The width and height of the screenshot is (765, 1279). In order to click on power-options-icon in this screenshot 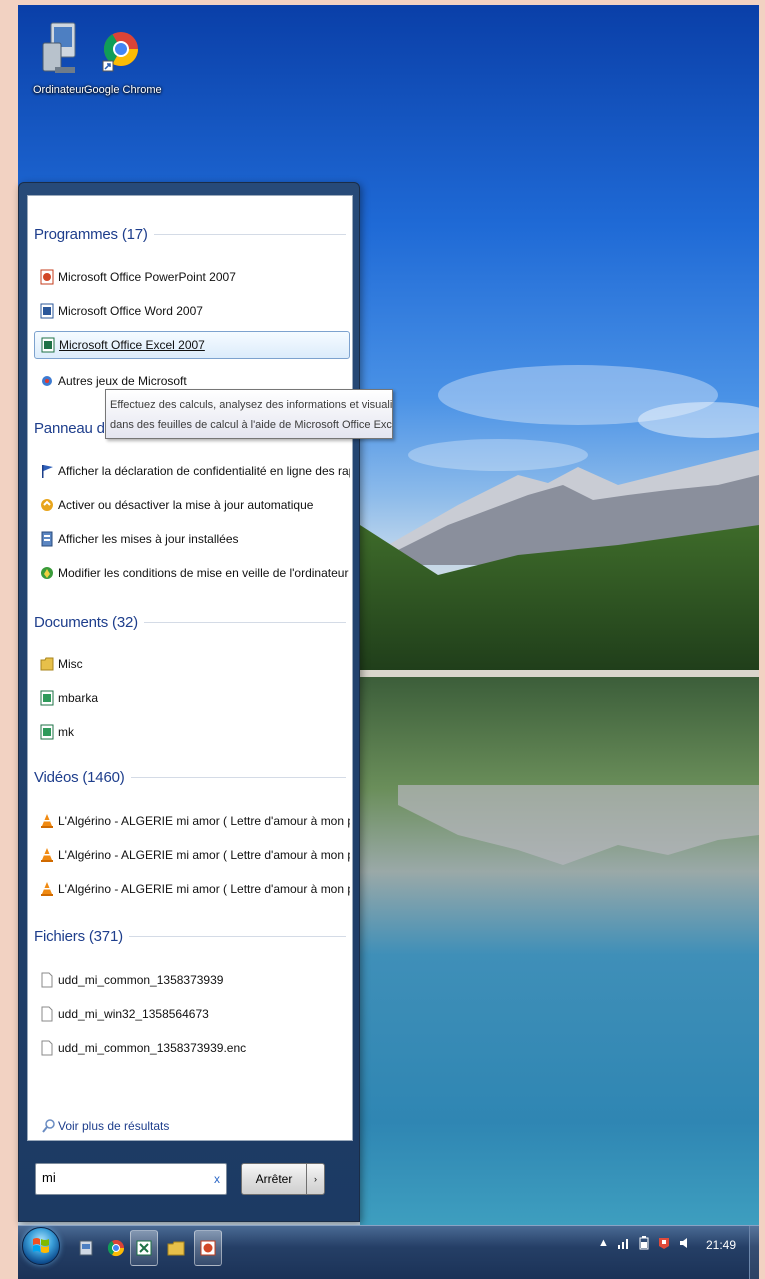, I will do `click(47, 573)`.